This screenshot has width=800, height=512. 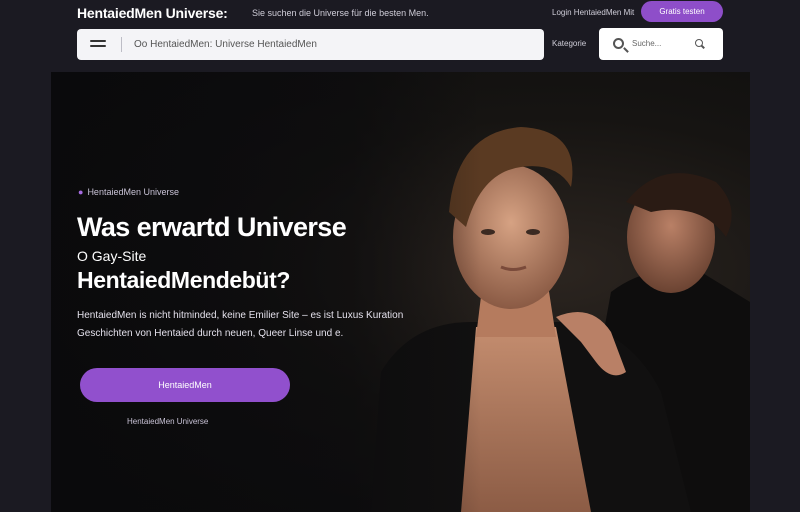 What do you see at coordinates (699, 43) in the screenshot?
I see `search-submit-icon` at bounding box center [699, 43].